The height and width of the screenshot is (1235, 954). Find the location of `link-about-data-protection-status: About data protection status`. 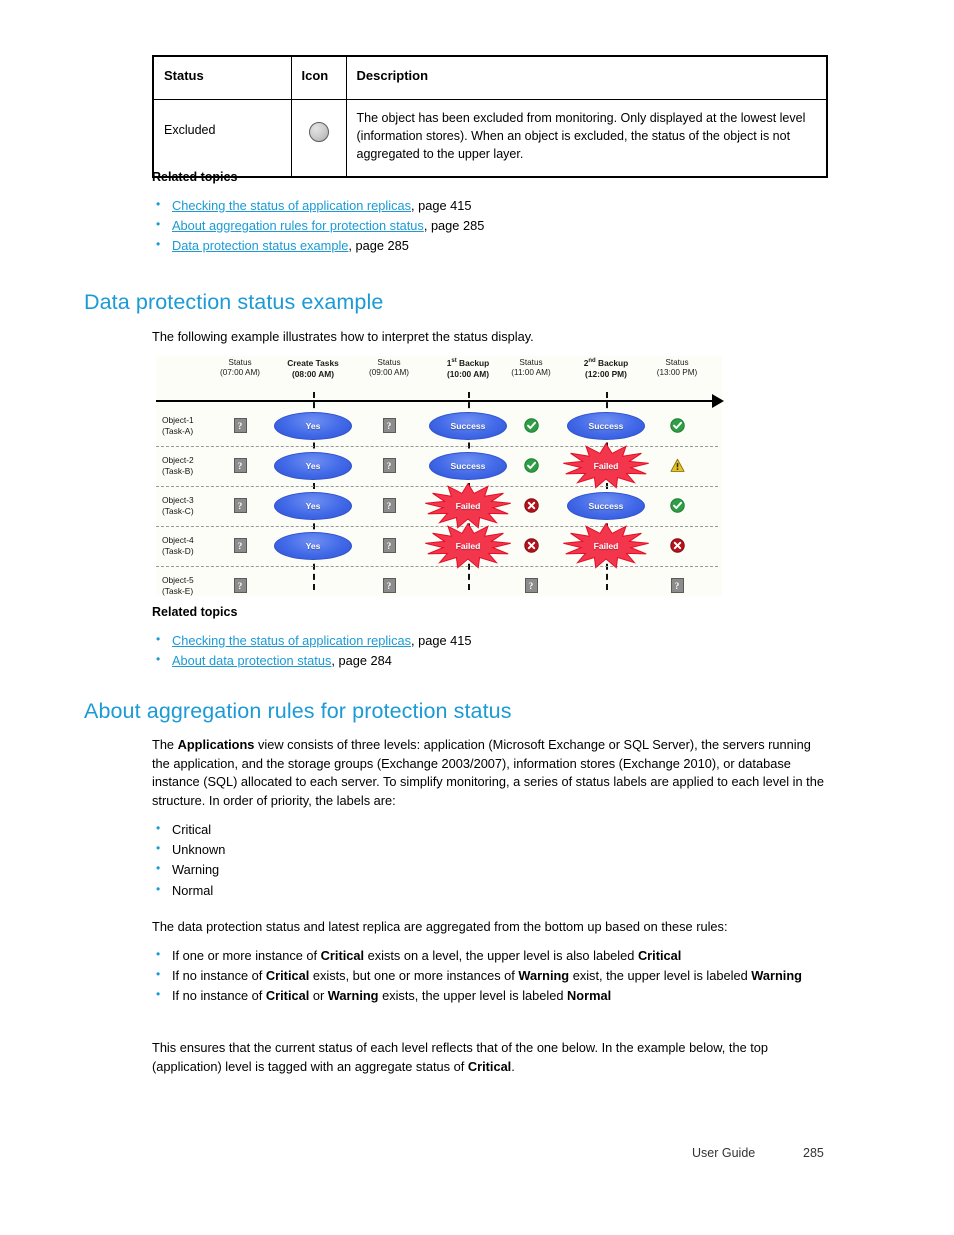

link-about-data-protection-status: About data protection status is located at coordinates (251, 660).